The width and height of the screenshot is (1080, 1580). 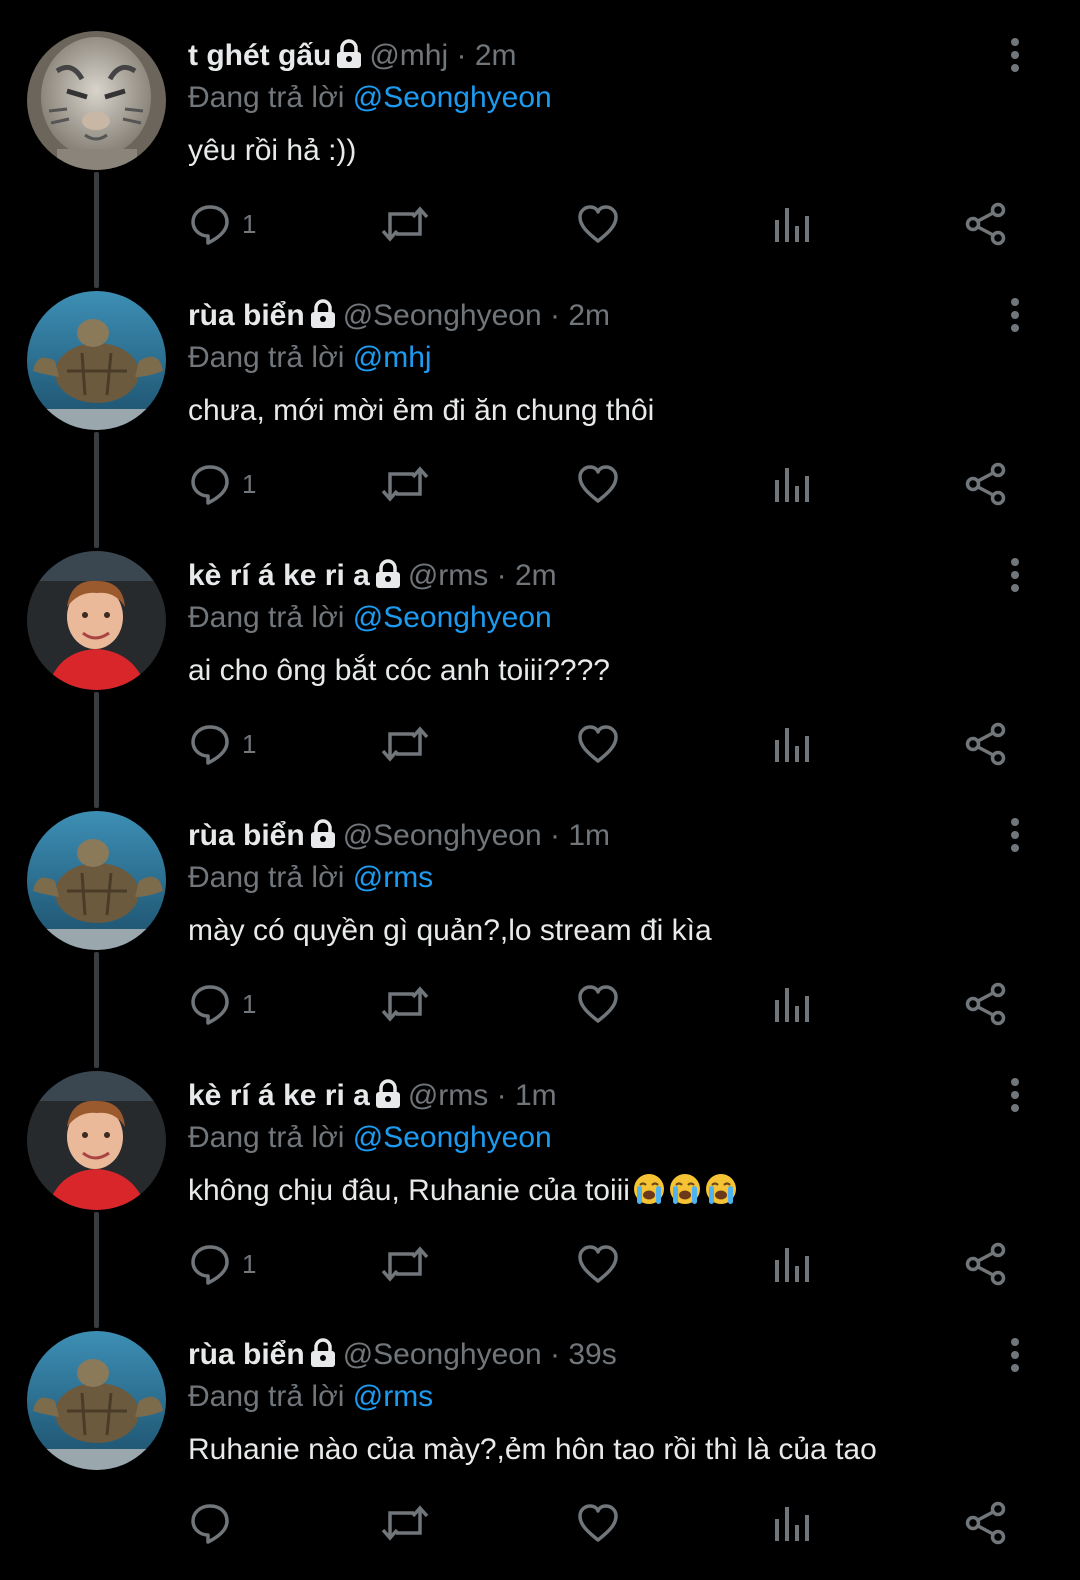 I want to click on tweet-header: rùa biển @Seonghyeon · 39s, so click(x=402, y=1355).